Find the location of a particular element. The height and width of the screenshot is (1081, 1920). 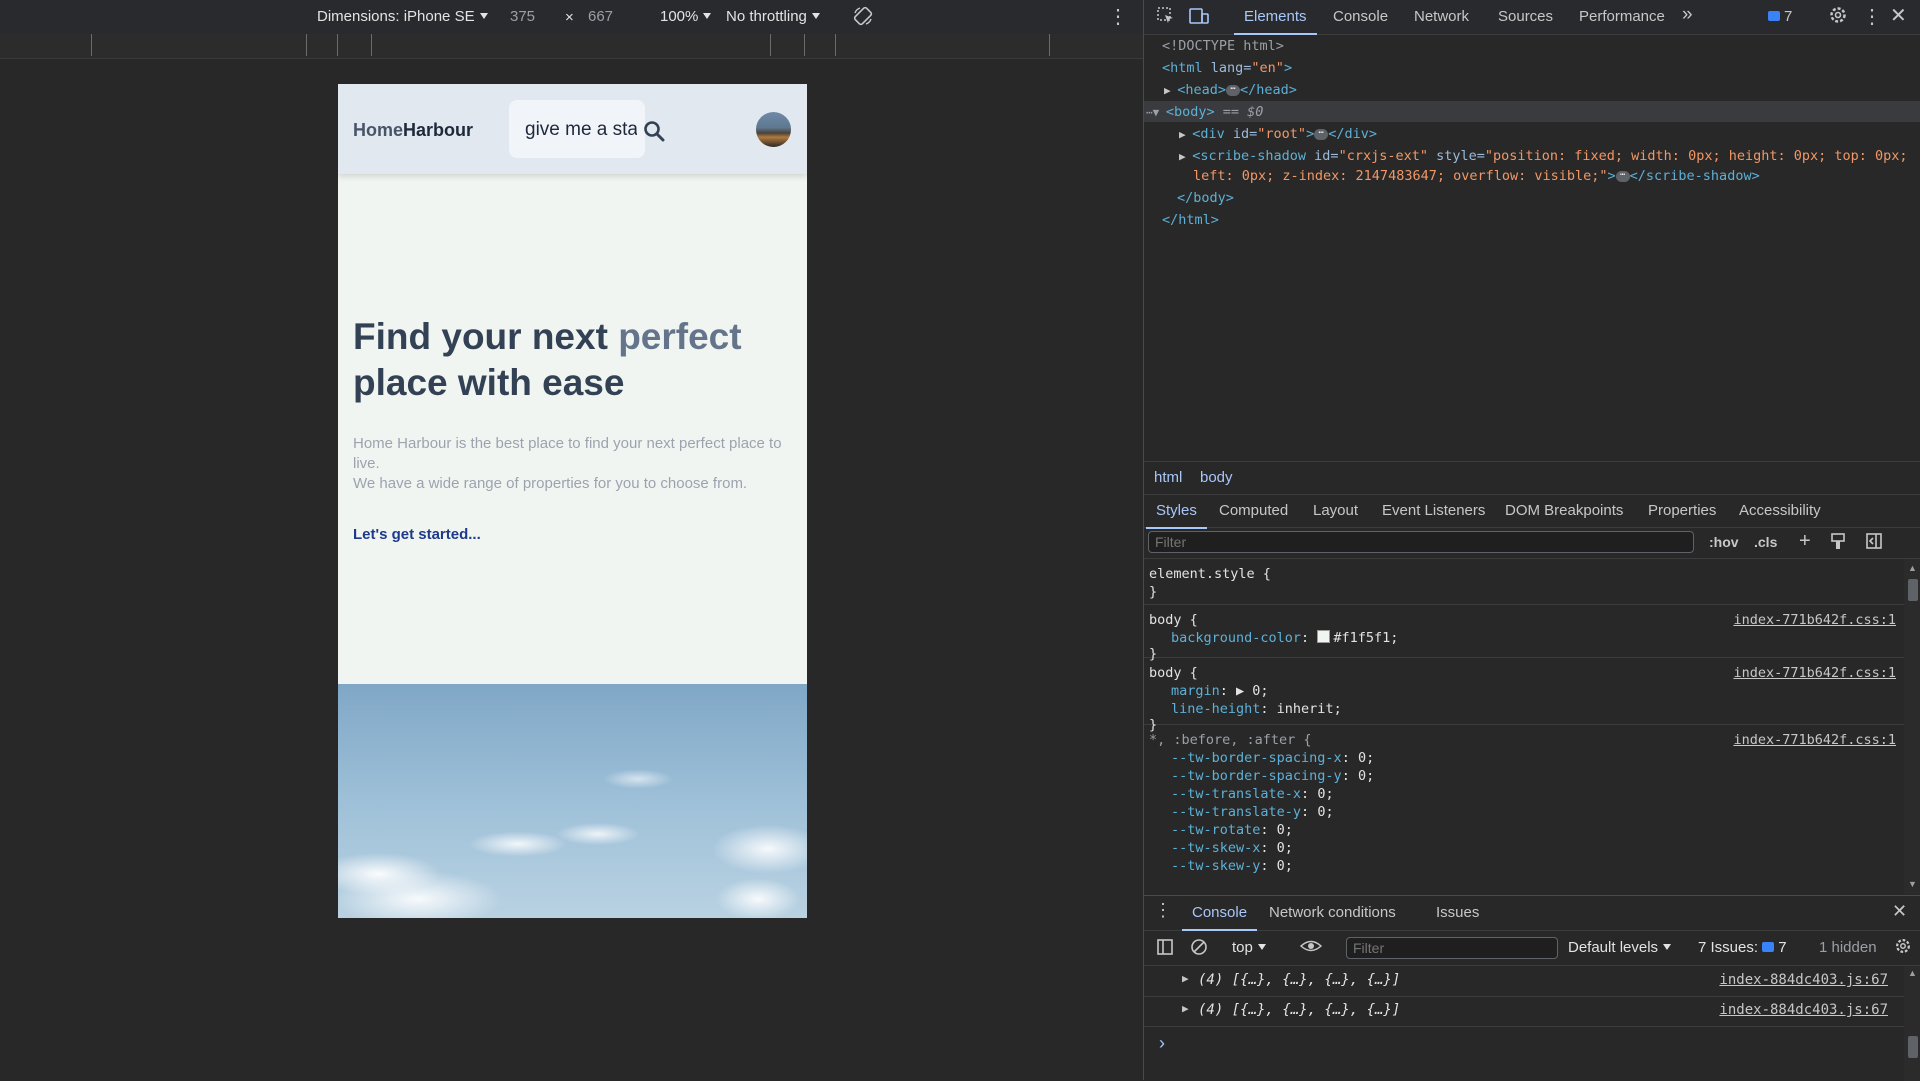

log-levels-select: Default levels is located at coordinates (1619, 947).